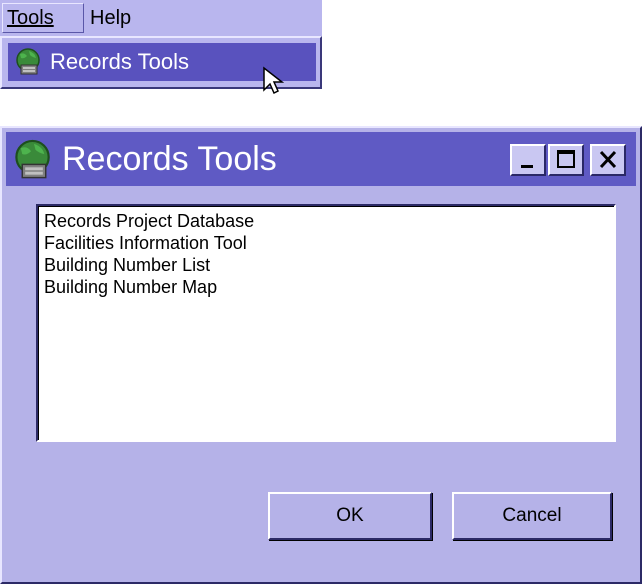 The image size is (642, 584). What do you see at coordinates (329, 243) in the screenshot?
I see `list-item: Facilities Information Tool` at bounding box center [329, 243].